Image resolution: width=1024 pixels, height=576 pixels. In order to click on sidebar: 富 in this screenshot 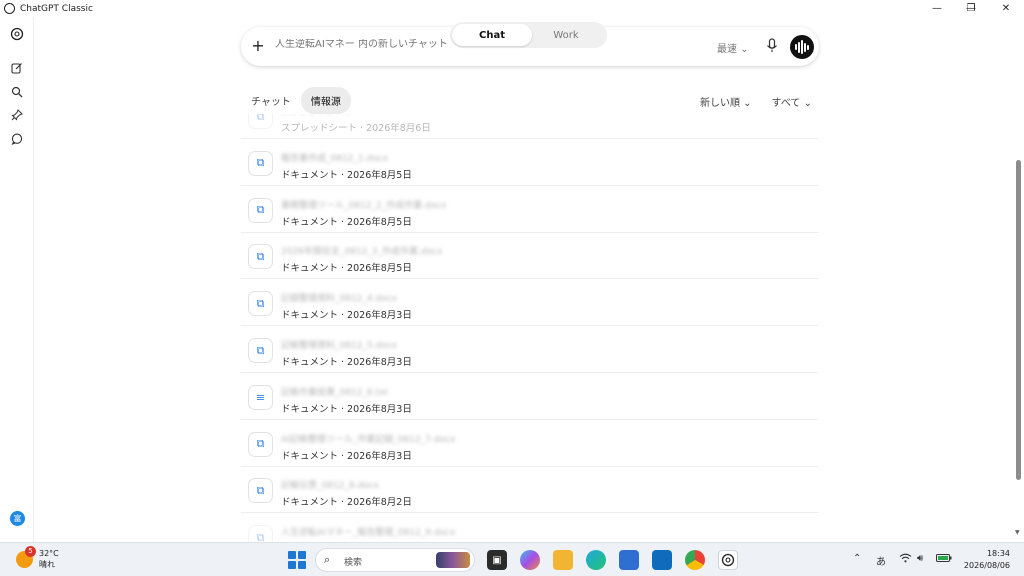, I will do `click(17, 279)`.